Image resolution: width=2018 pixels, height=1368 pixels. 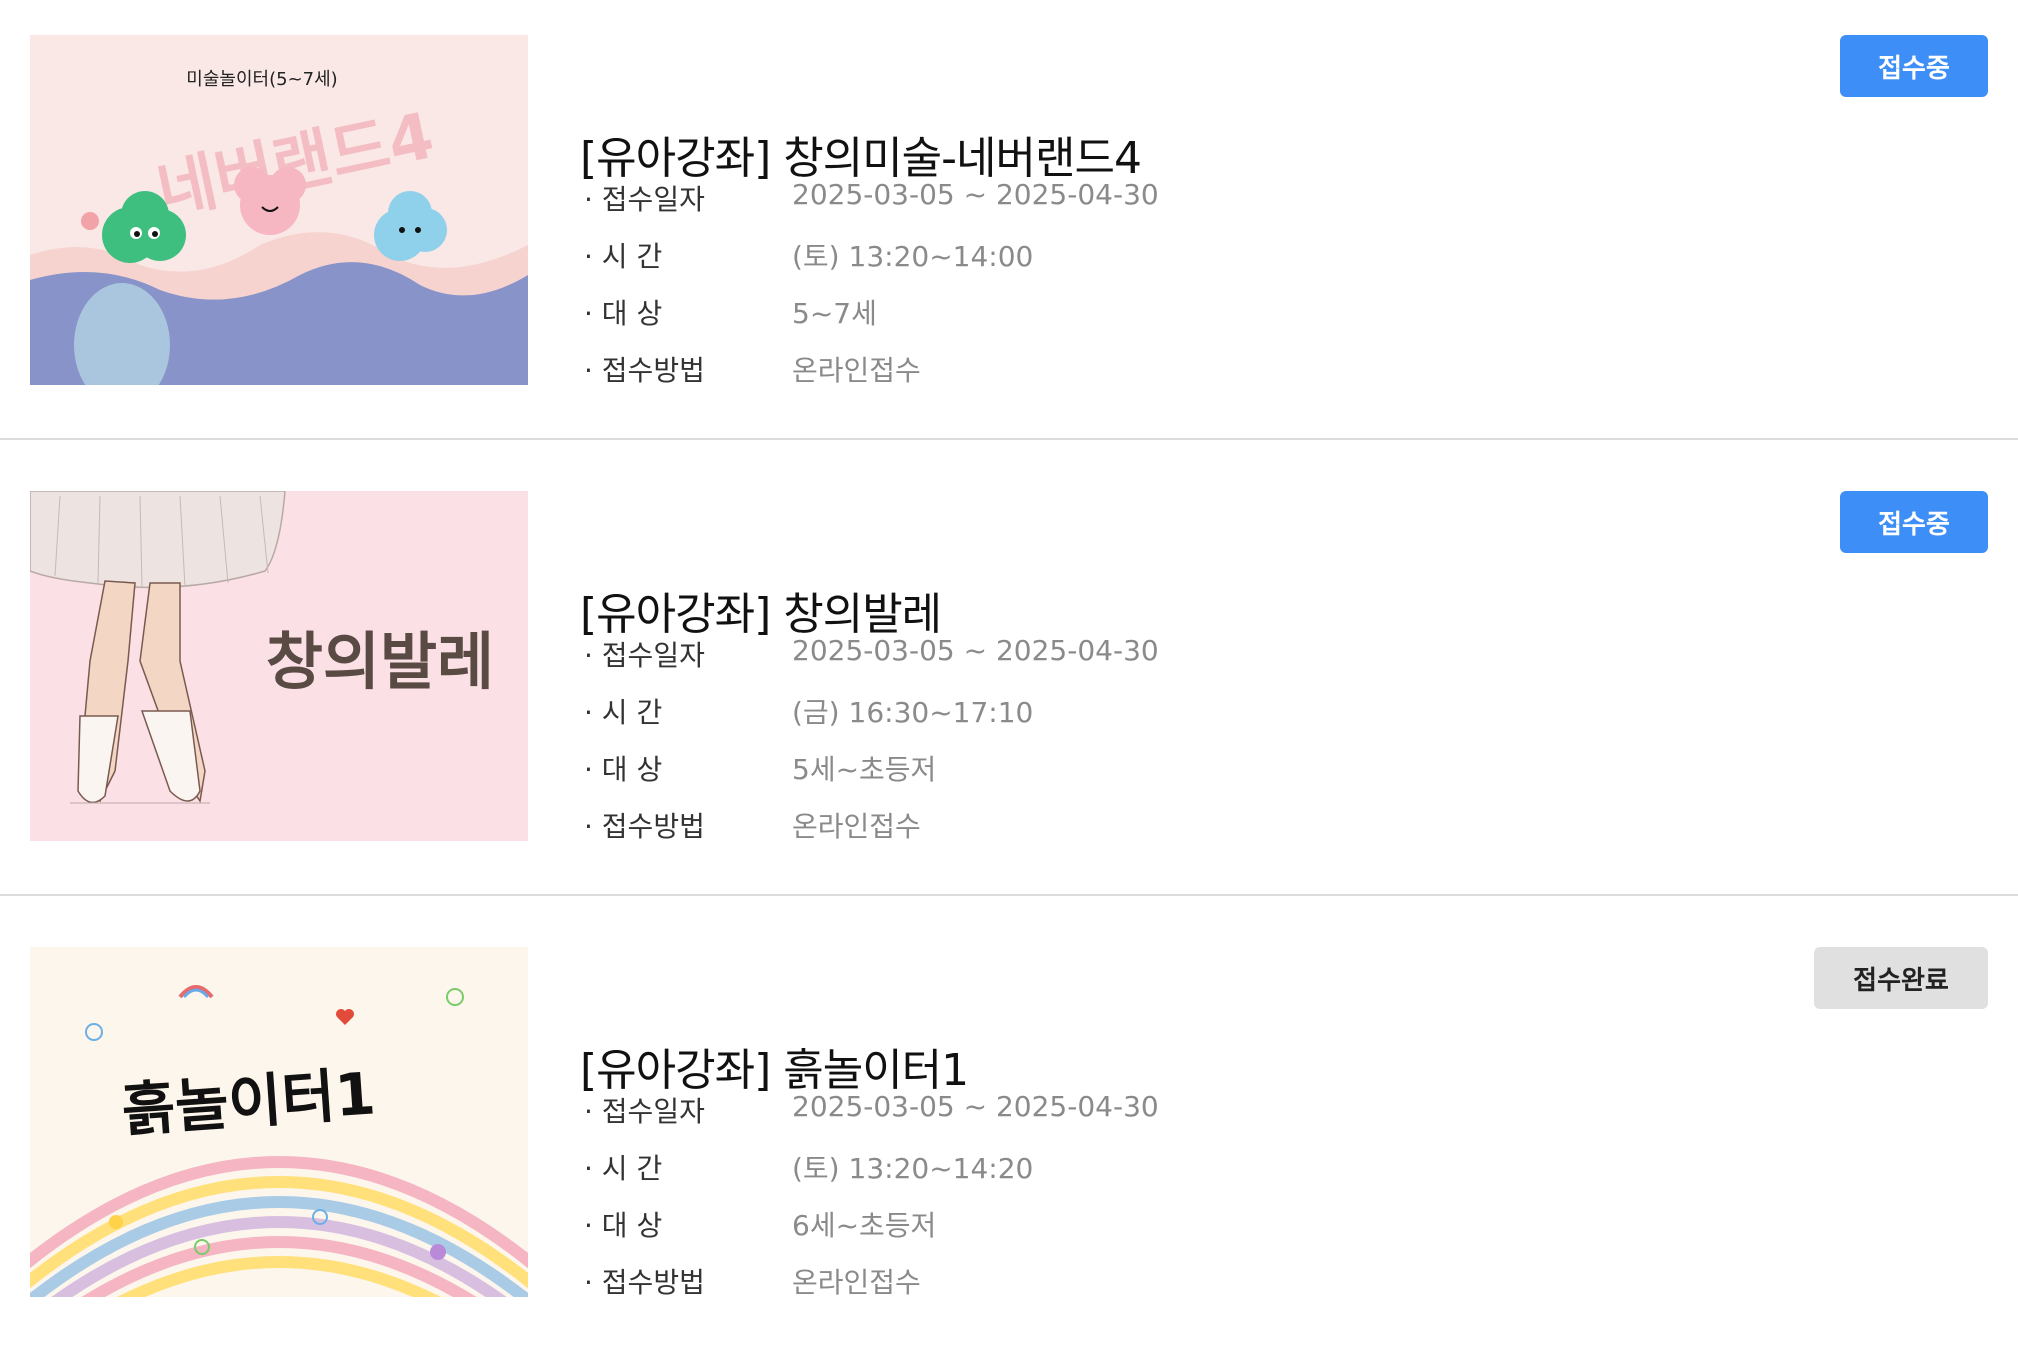 I want to click on course-title: [유아강좌] 창의미술-네버랜드4, so click(x=861, y=154).